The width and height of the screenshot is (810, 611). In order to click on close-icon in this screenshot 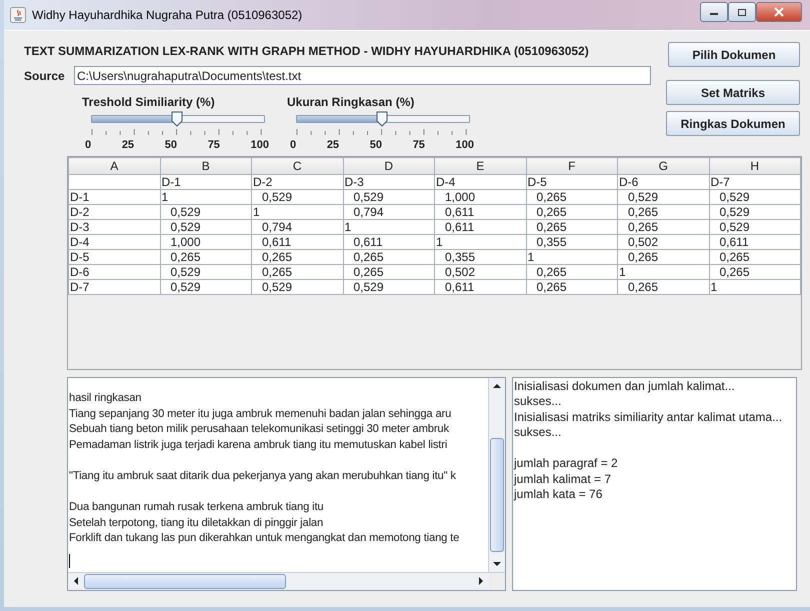, I will do `click(779, 12)`.